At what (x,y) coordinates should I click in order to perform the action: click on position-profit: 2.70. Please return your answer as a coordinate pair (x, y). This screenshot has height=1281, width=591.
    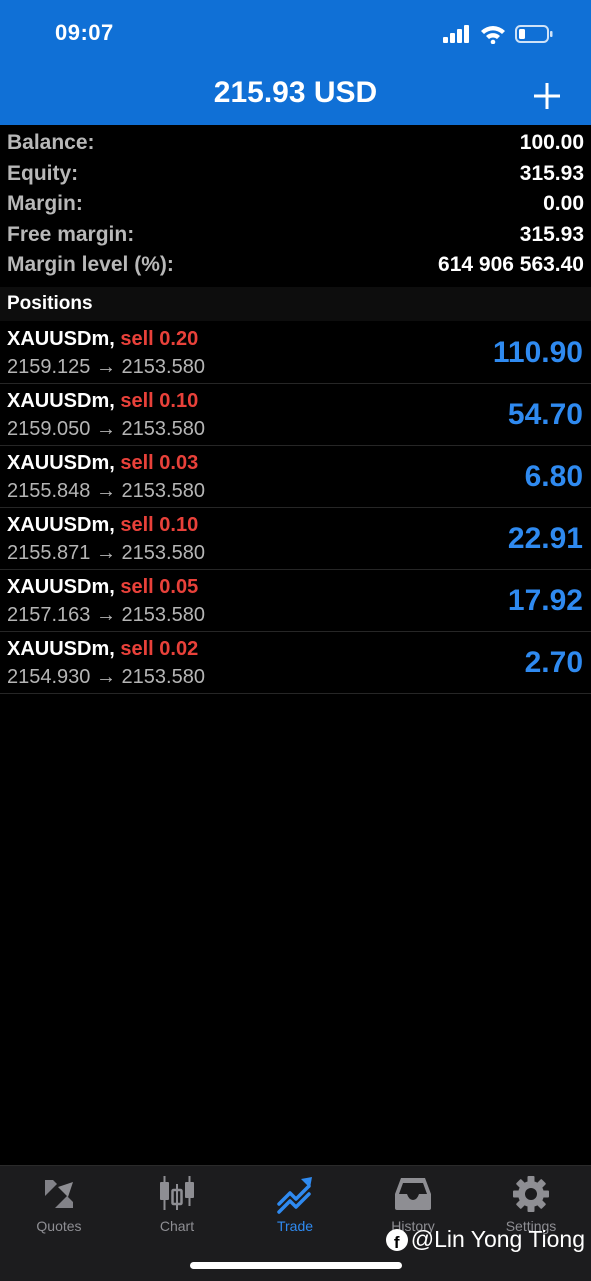
    Looking at the image, I should click on (553, 662).